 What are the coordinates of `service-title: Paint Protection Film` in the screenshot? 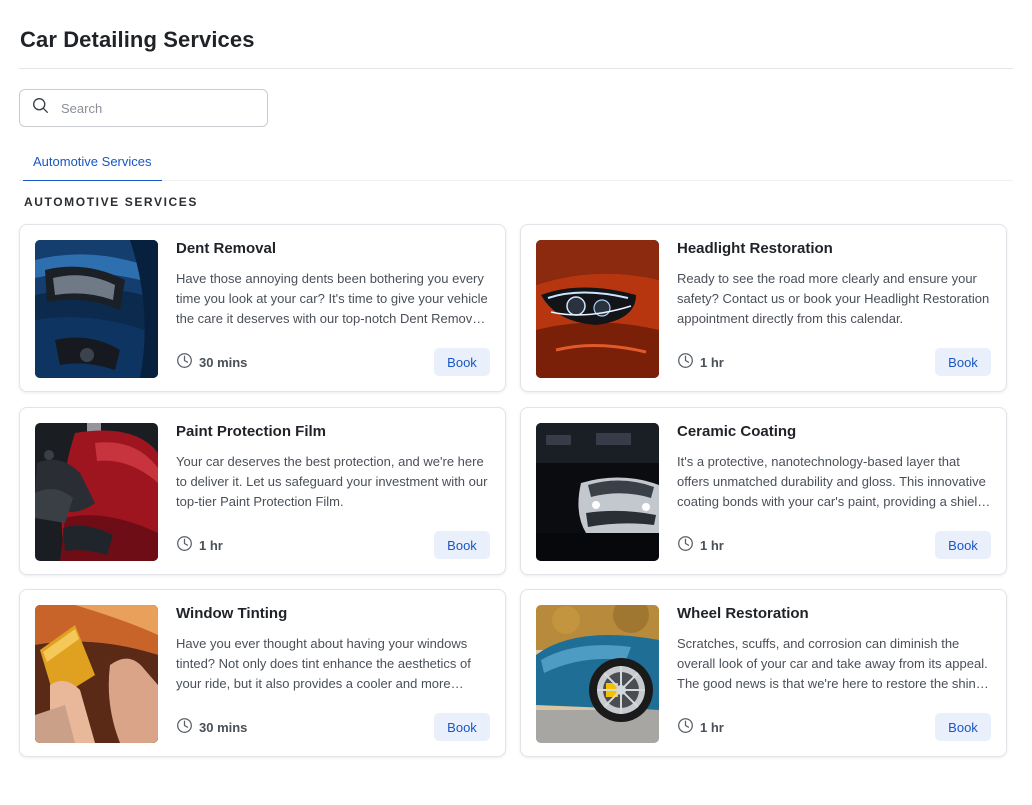 It's located at (251, 431).